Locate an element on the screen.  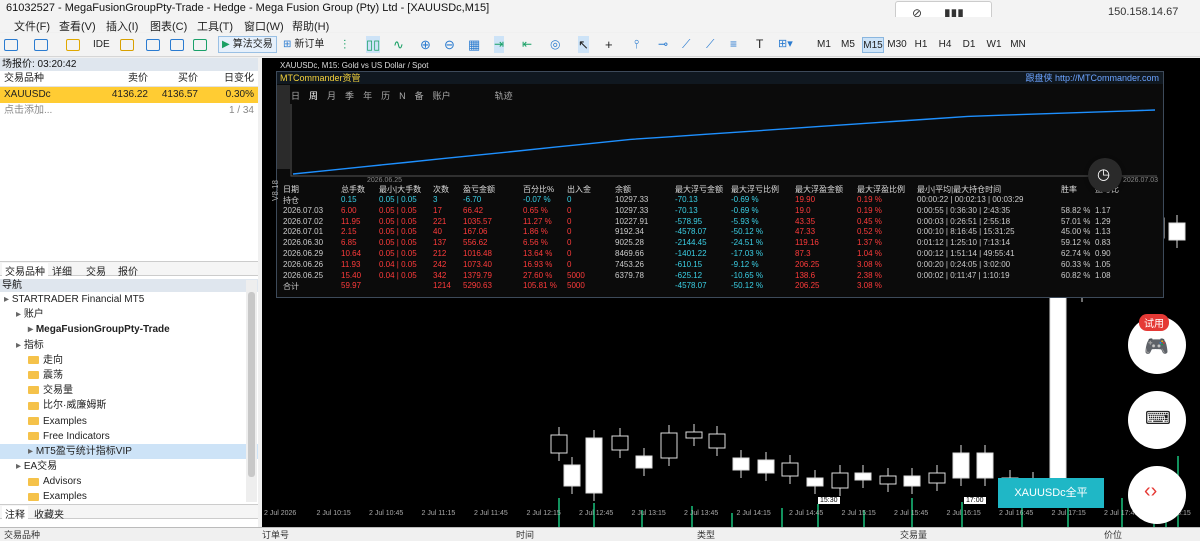
tf-w1: W1 is located at coordinates (994, 45).